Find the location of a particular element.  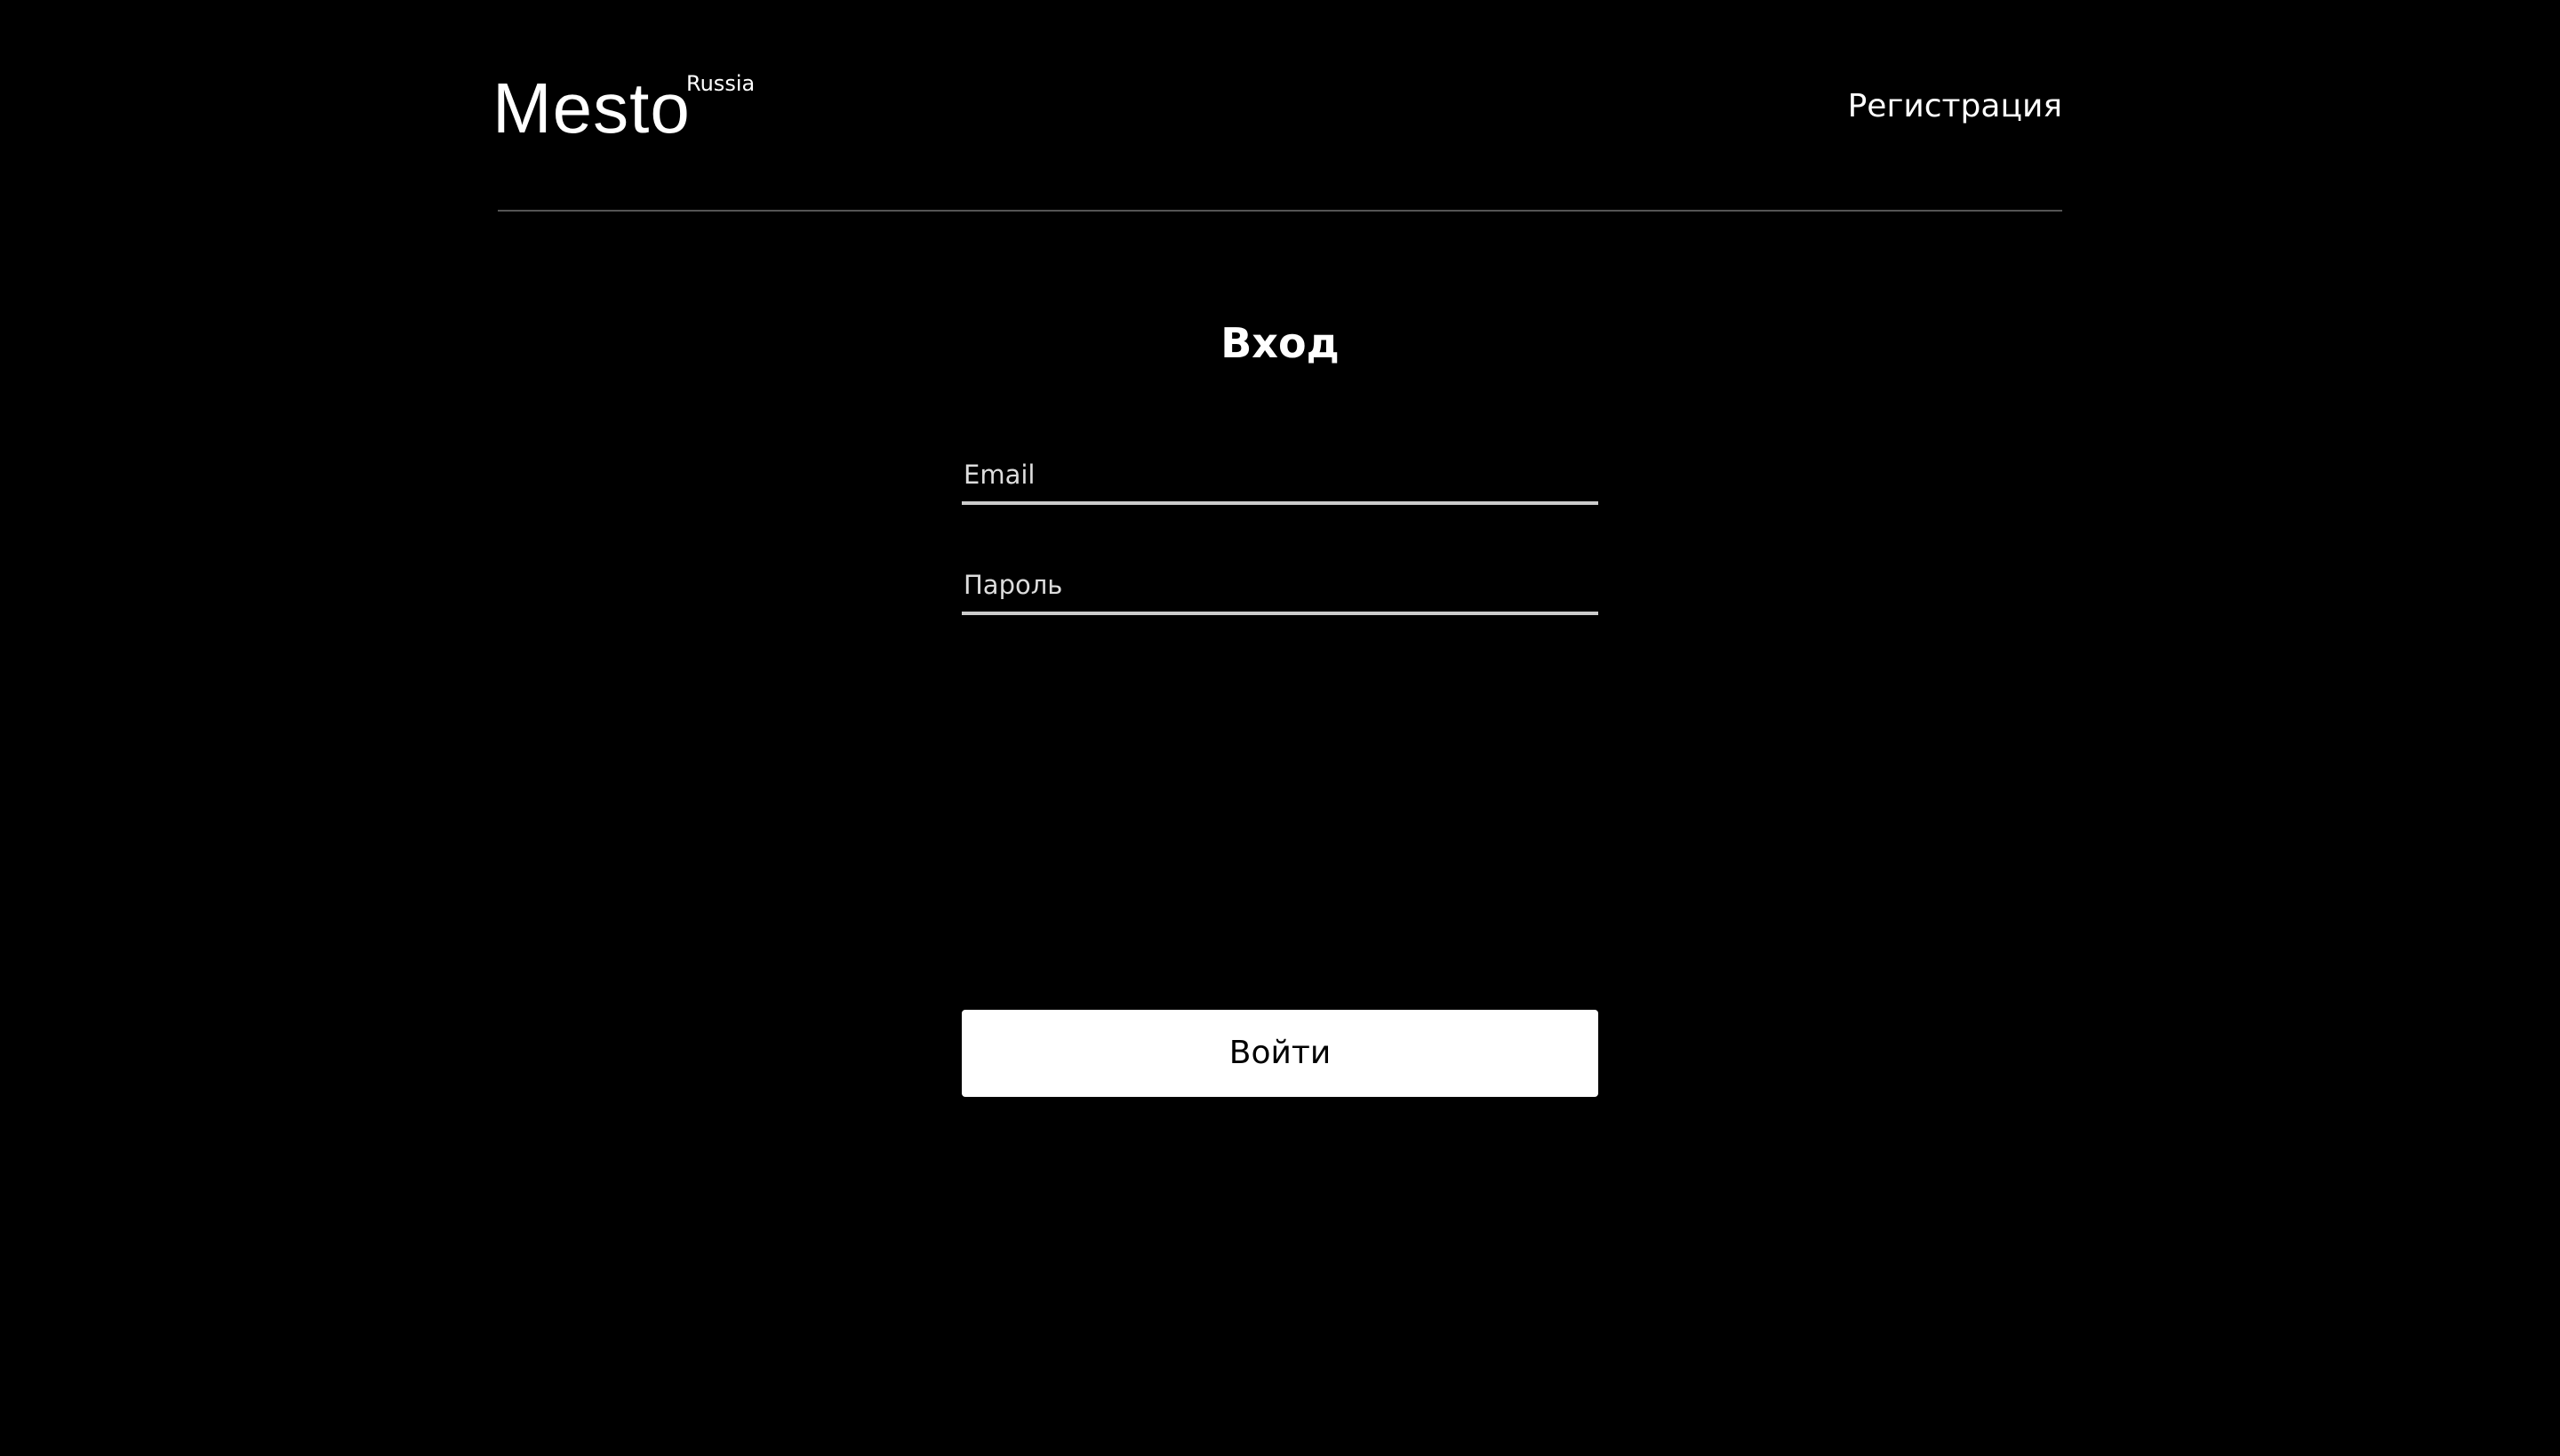

email-input is located at coordinates (1280, 476).